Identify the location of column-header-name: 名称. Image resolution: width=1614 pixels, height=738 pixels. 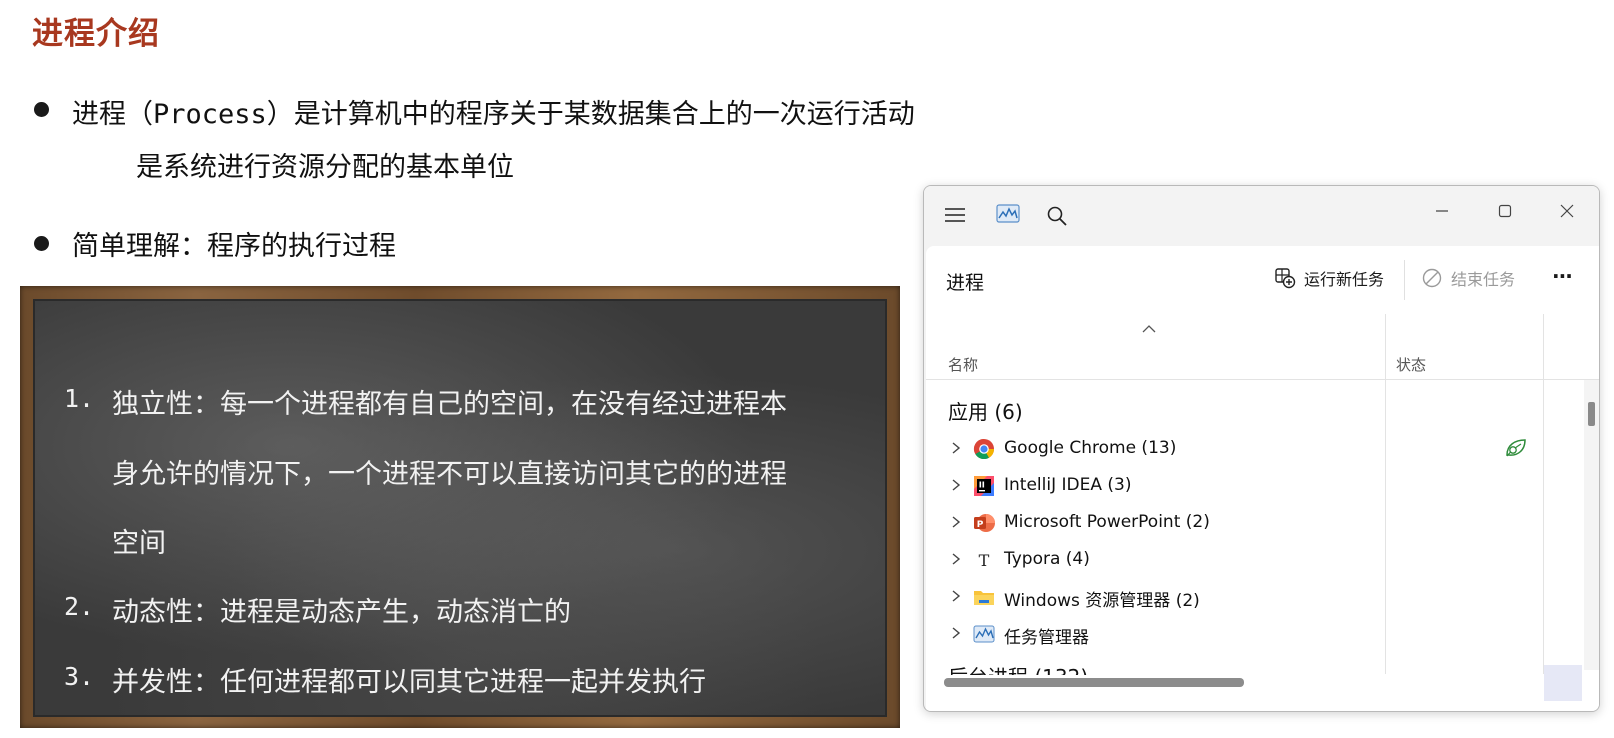
(1155, 347).